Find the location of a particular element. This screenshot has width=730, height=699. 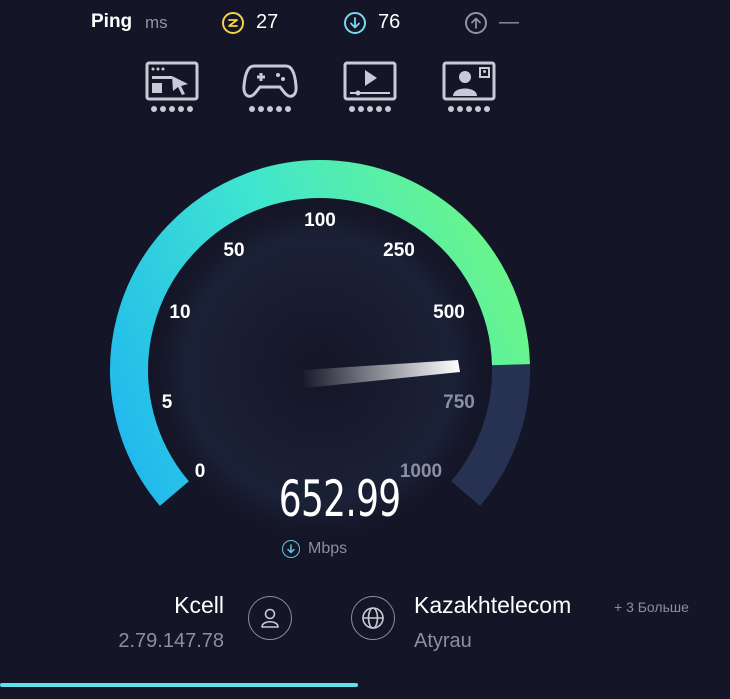

speed-unit-row: Mbps is located at coordinates (314, 549).